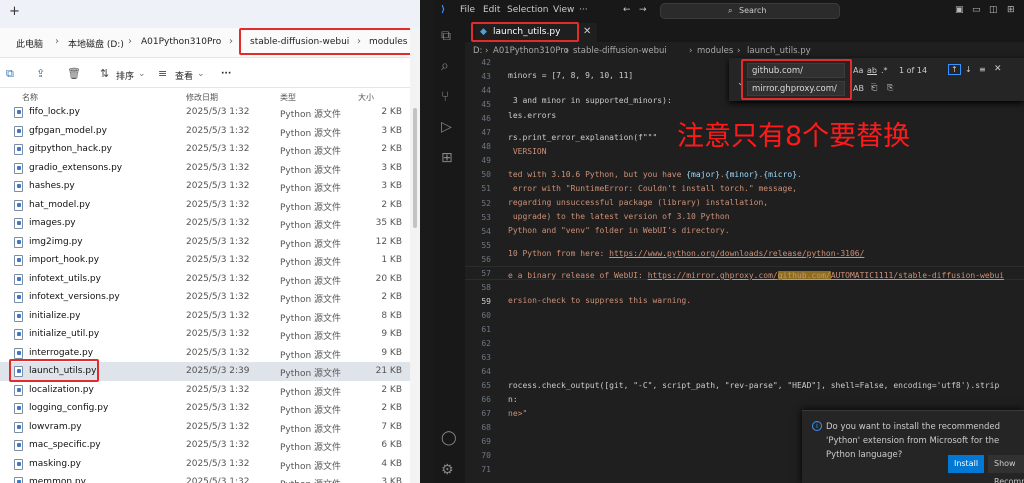 Image resolution: width=1024 pixels, height=483 pixels. What do you see at coordinates (477, 51) in the screenshot?
I see `breadcrumb-drive: D:` at bounding box center [477, 51].